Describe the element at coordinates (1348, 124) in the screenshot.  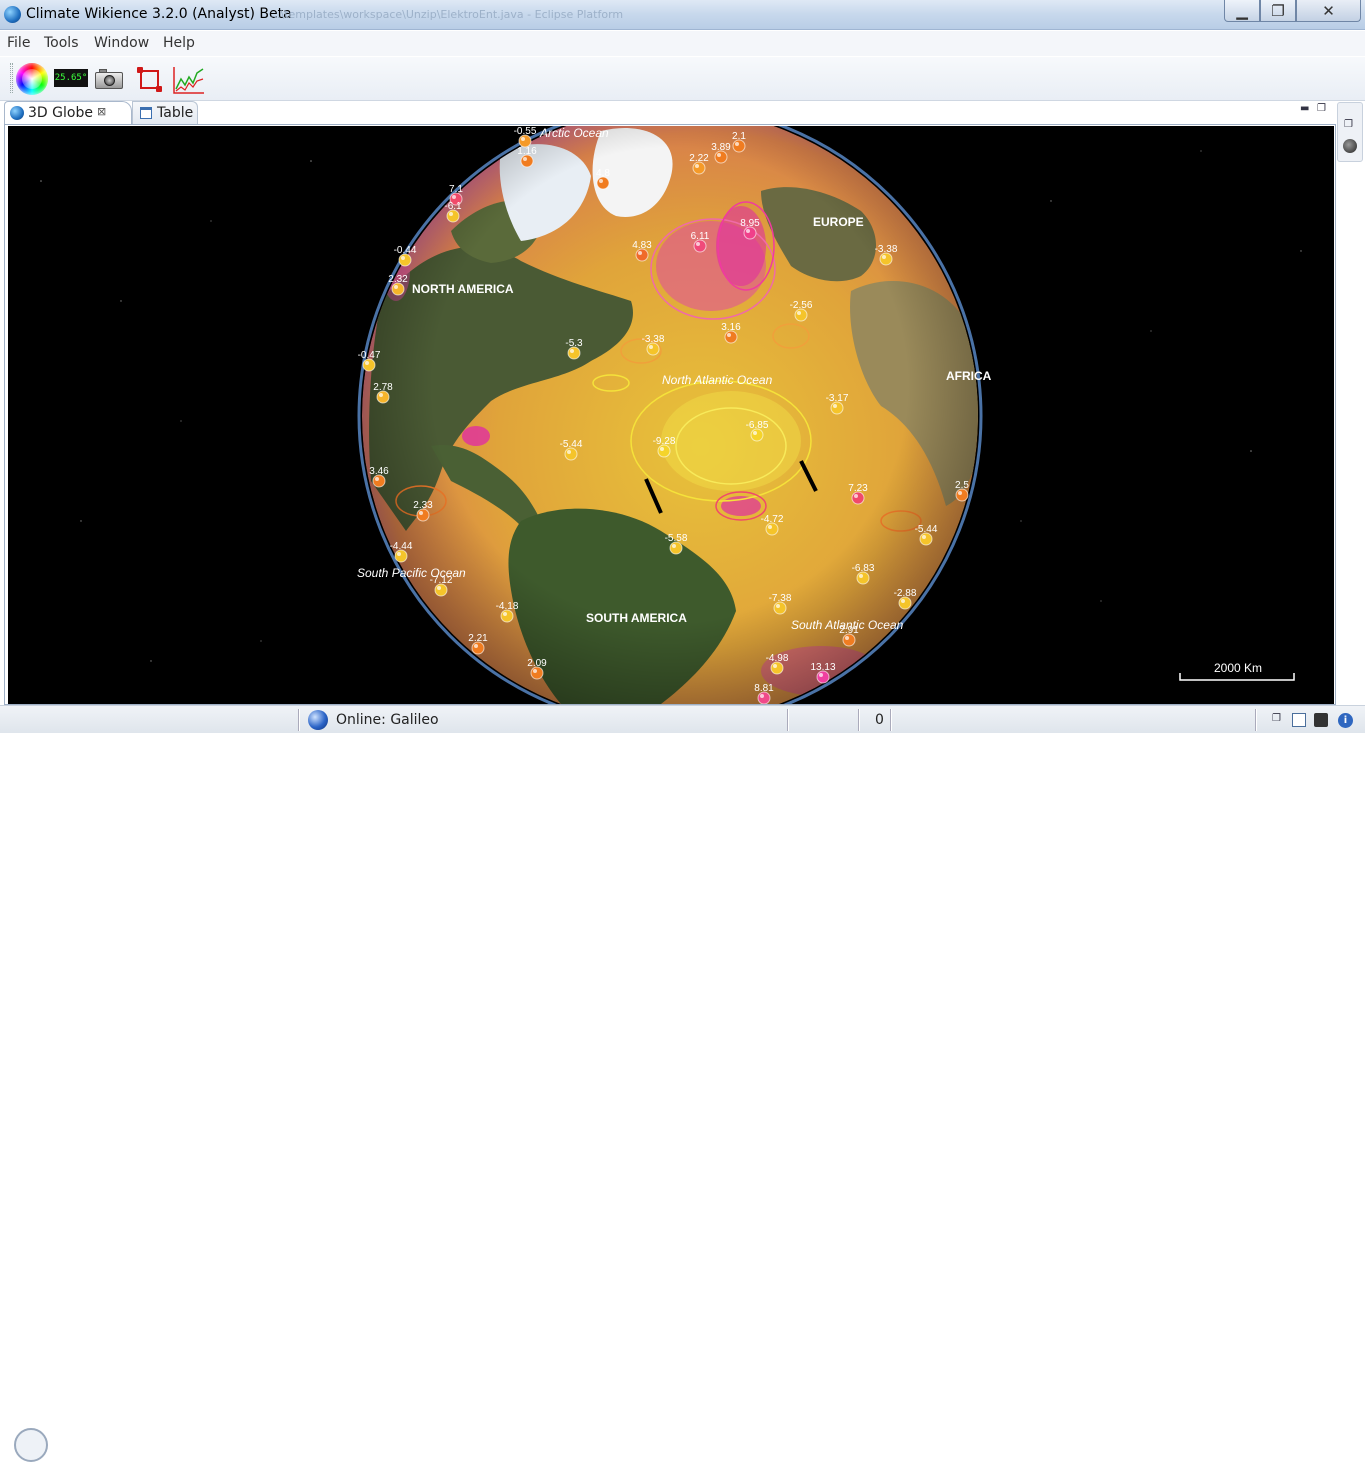
I see `restore-view-icon: ❐` at that location.